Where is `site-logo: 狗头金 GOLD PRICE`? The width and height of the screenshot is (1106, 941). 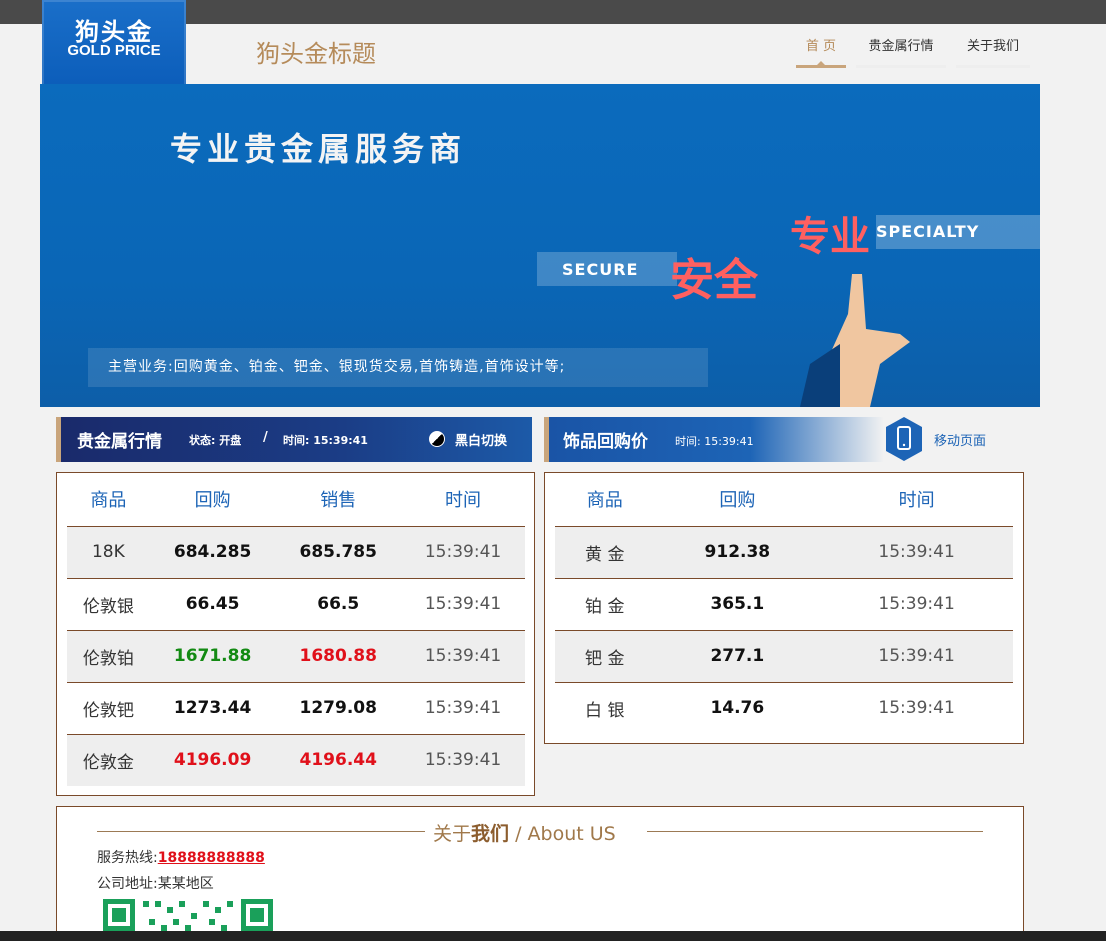 site-logo: 狗头金 GOLD PRICE is located at coordinates (114, 48).